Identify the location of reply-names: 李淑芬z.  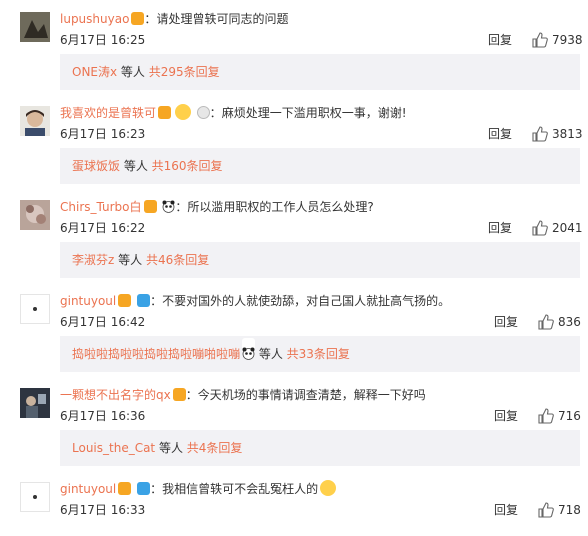
(93, 260).